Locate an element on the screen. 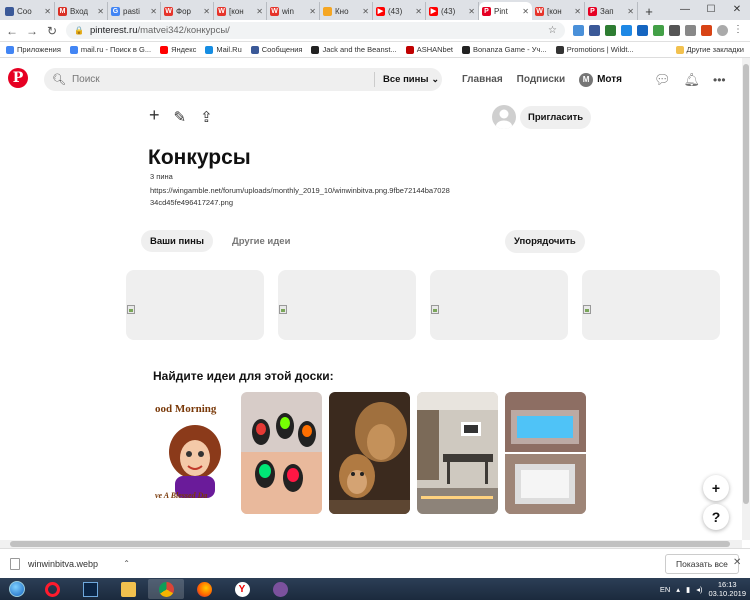  notifications-bell-icon: 🔔︎ is located at coordinates (692, 80).